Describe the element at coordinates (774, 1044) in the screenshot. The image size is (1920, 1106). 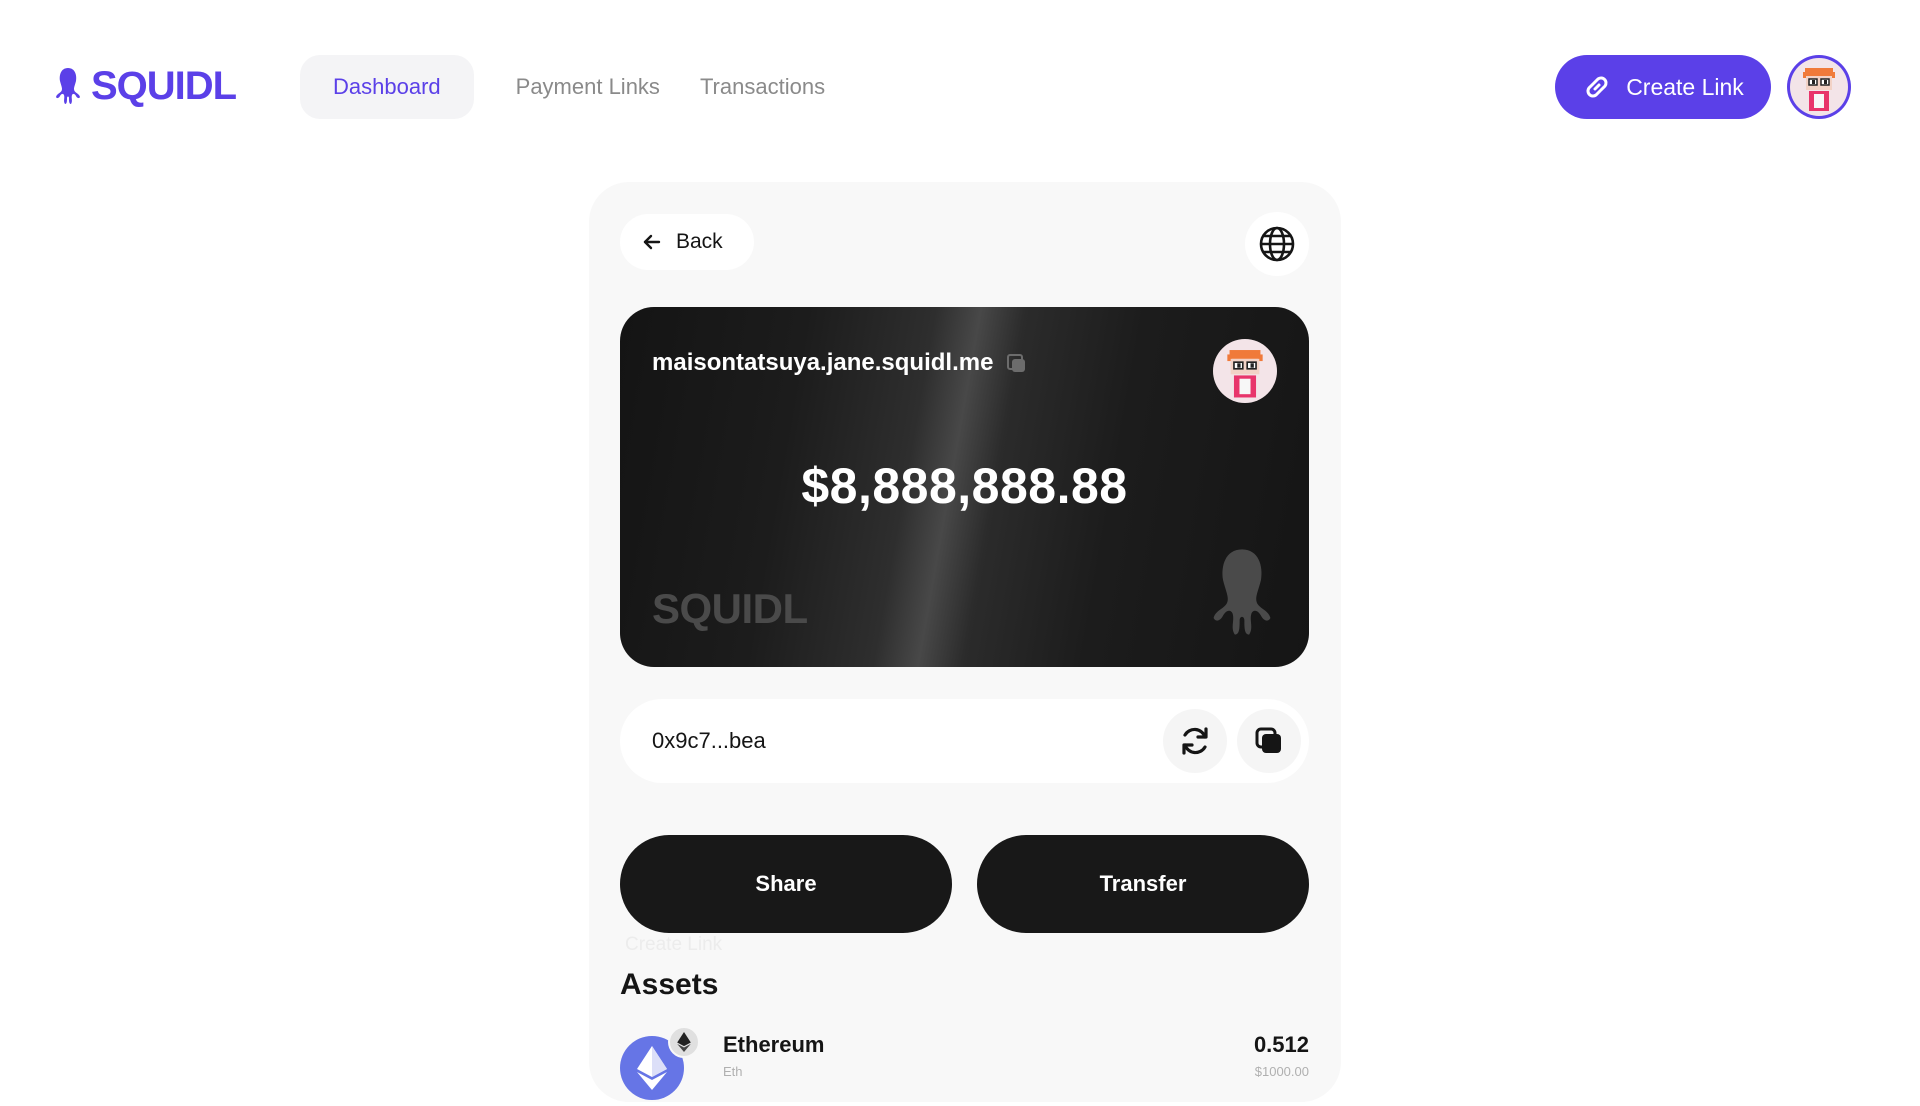
I see `asset-name: Ethereum` at that location.